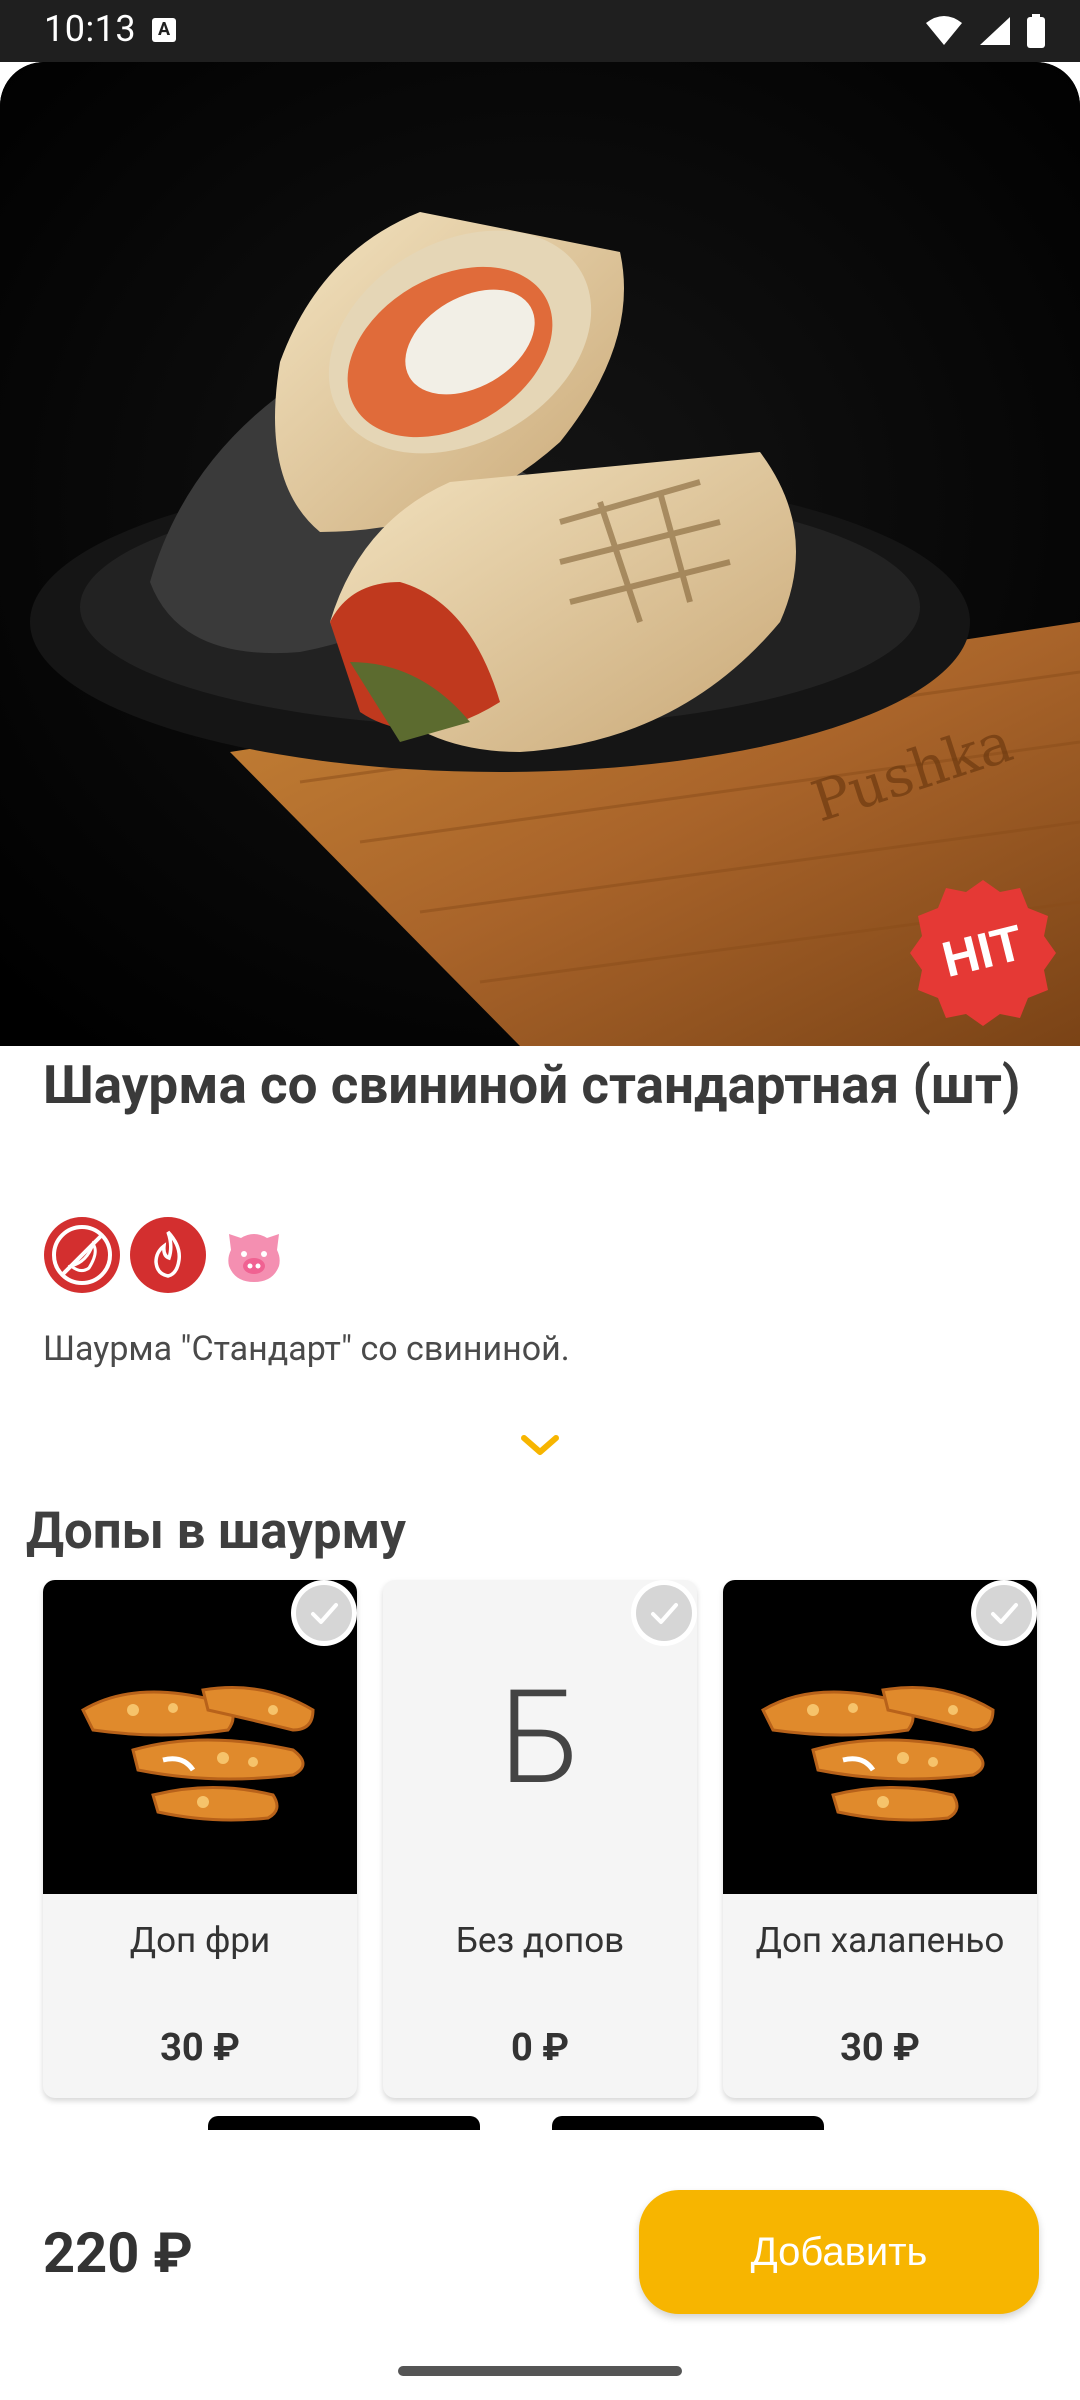 The height and width of the screenshot is (2400, 1080). Describe the element at coordinates (540, 1940) in the screenshot. I see `addon-name: Без допов` at that location.